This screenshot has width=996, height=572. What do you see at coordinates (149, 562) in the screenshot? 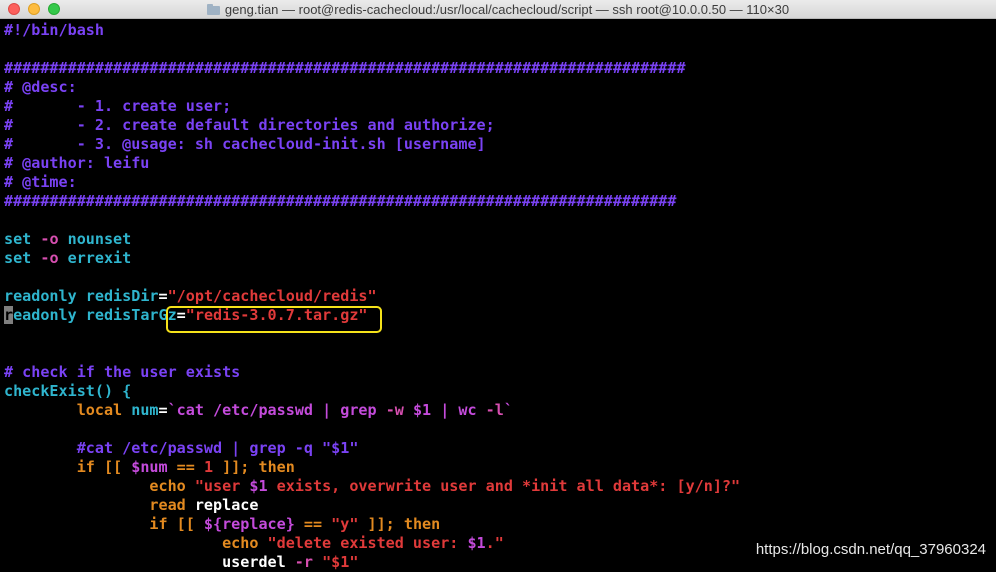
I see `code-token: userdel` at bounding box center [149, 562].